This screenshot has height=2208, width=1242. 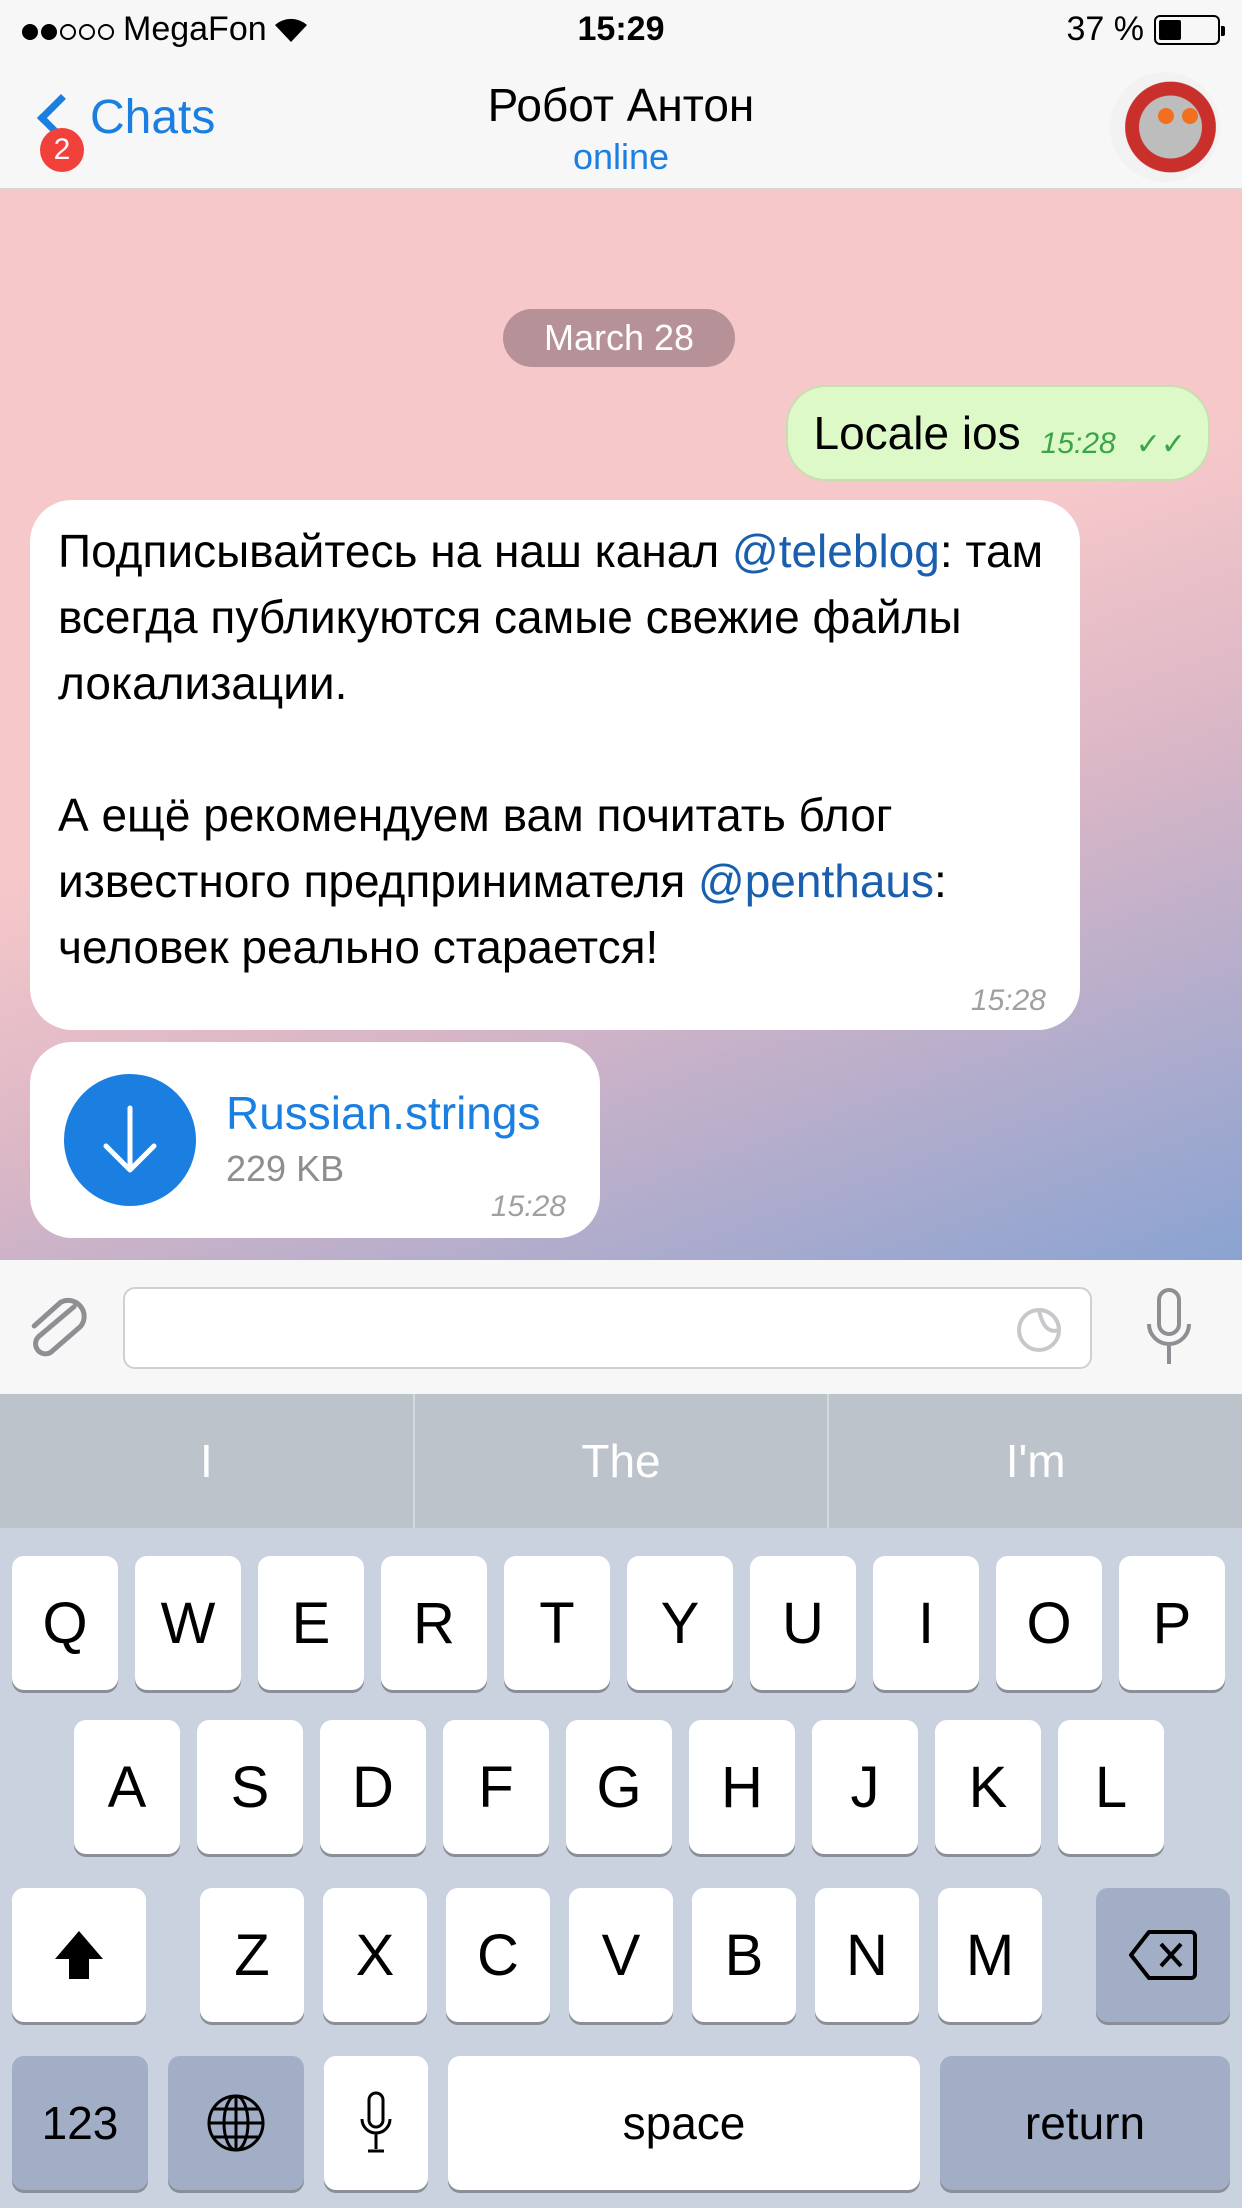 I want to click on globe-key, so click(x=236, y=2123).